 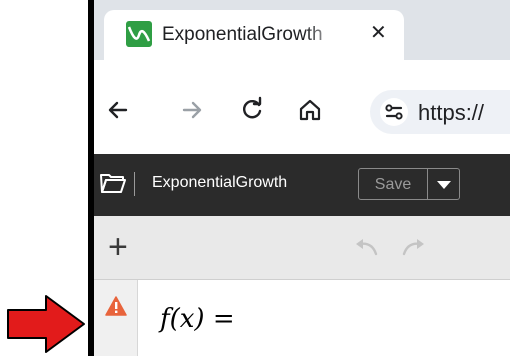 What do you see at coordinates (116, 306) in the screenshot?
I see `warning-icon` at bounding box center [116, 306].